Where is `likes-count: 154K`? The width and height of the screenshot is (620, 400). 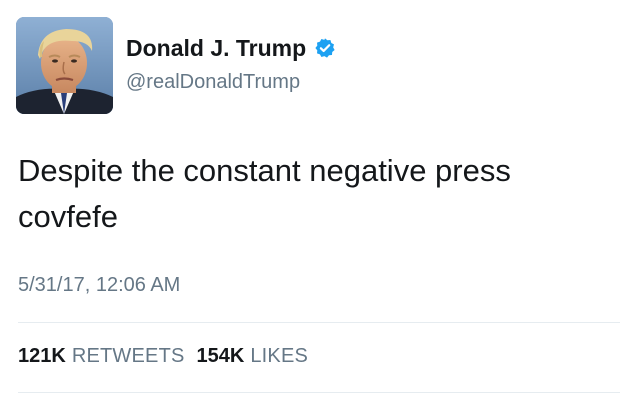
likes-count: 154K is located at coordinates (220, 356).